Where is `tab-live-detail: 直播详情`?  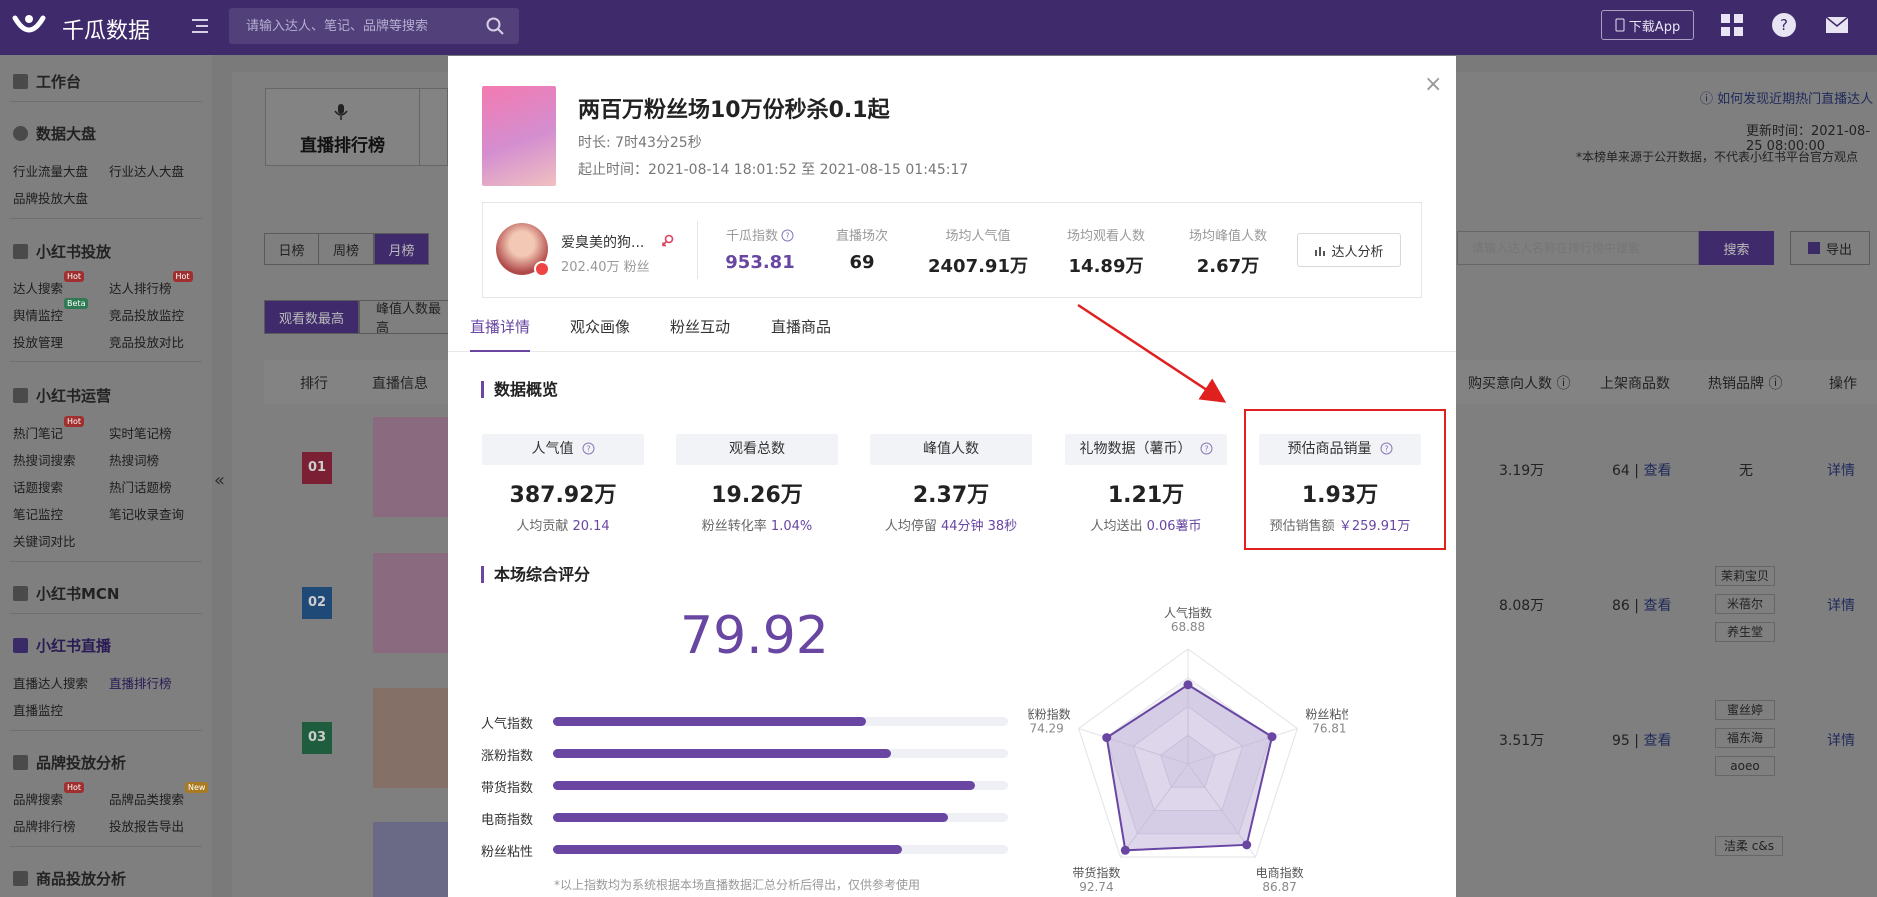 tab-live-detail: 直播详情 is located at coordinates (500, 334).